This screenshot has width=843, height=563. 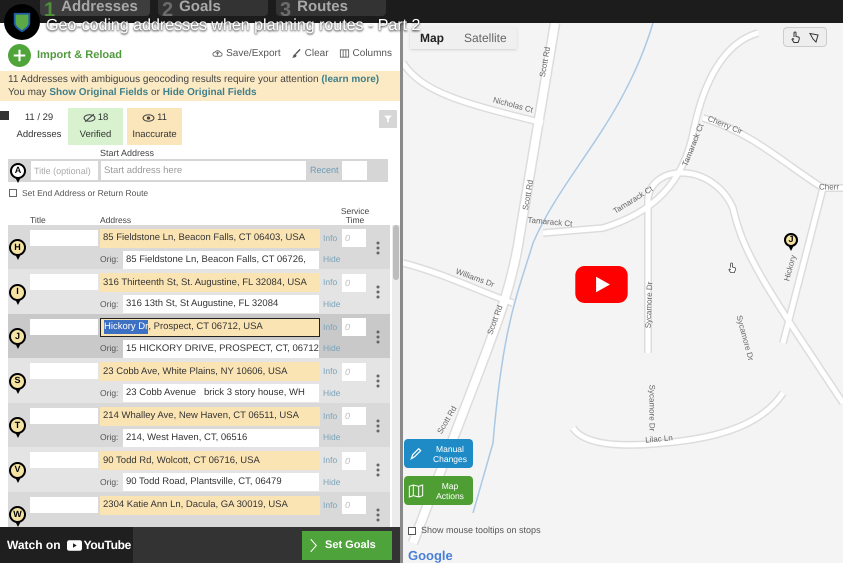 I want to click on inaccurate-filter: 11 Inaccurate, so click(x=154, y=126).